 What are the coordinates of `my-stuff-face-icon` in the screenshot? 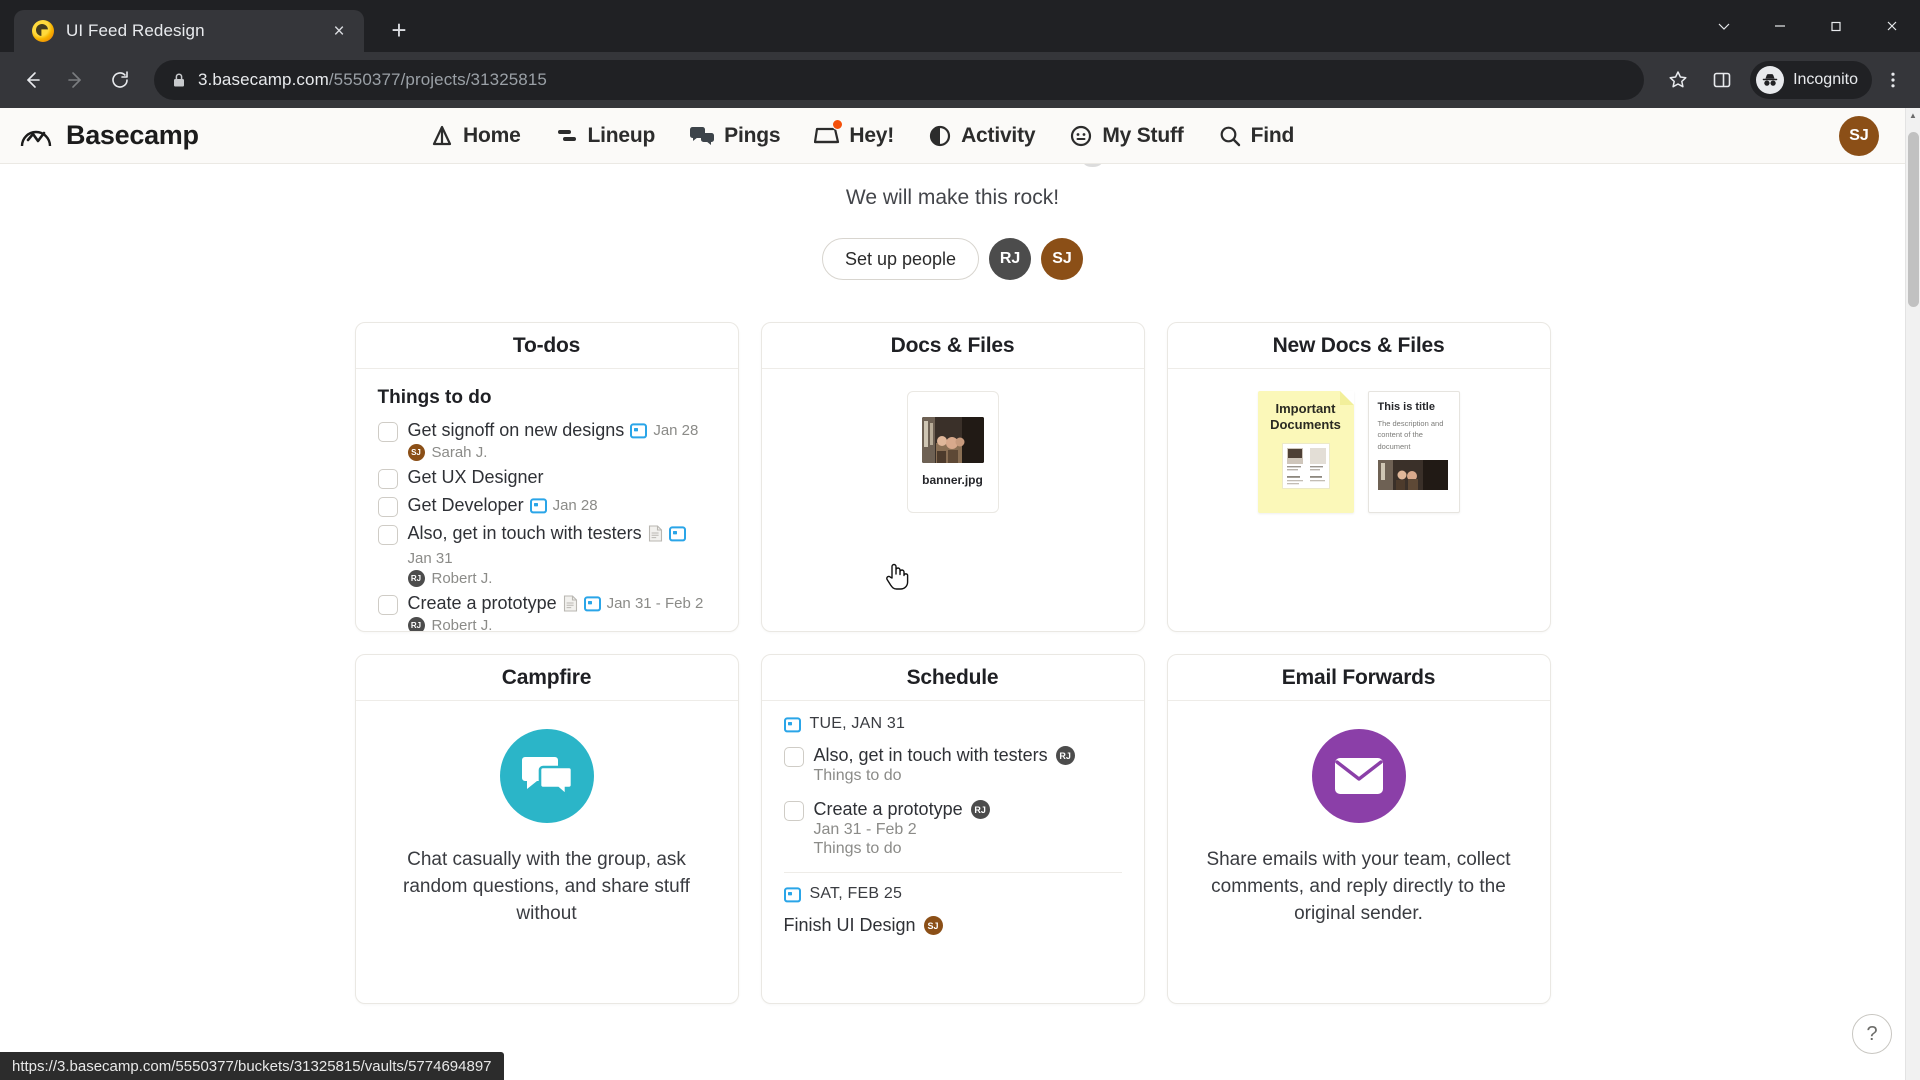 It's located at (1081, 135).